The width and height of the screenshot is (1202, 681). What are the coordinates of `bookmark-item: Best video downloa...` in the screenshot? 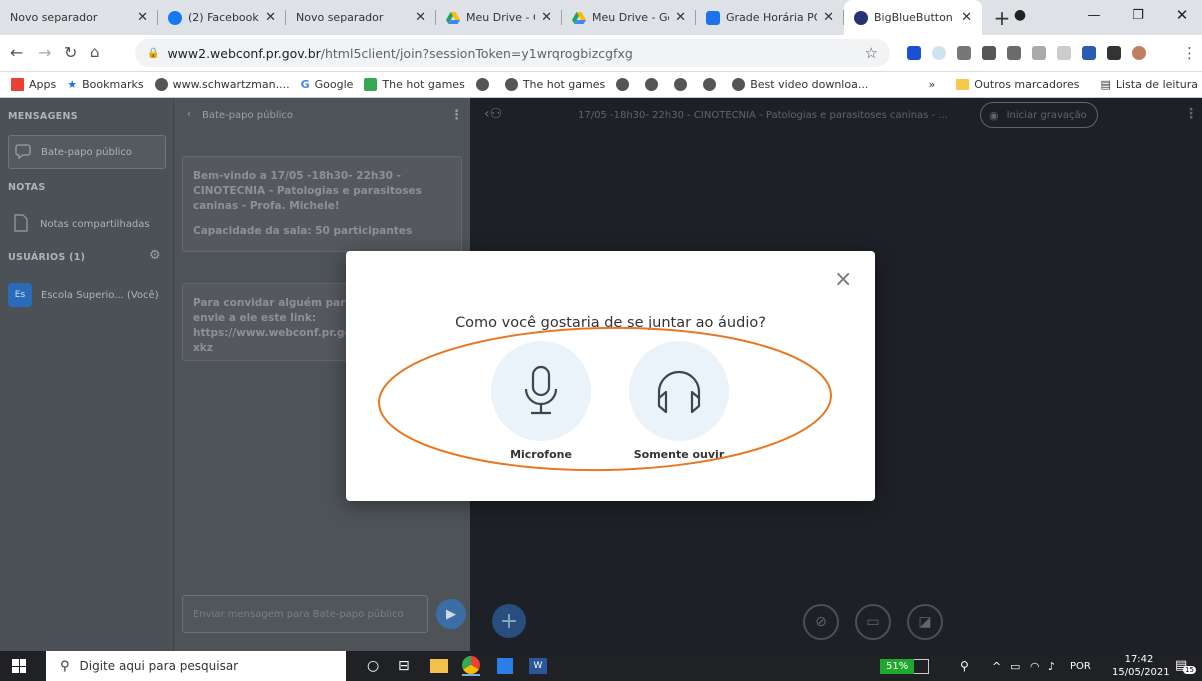 It's located at (800, 84).